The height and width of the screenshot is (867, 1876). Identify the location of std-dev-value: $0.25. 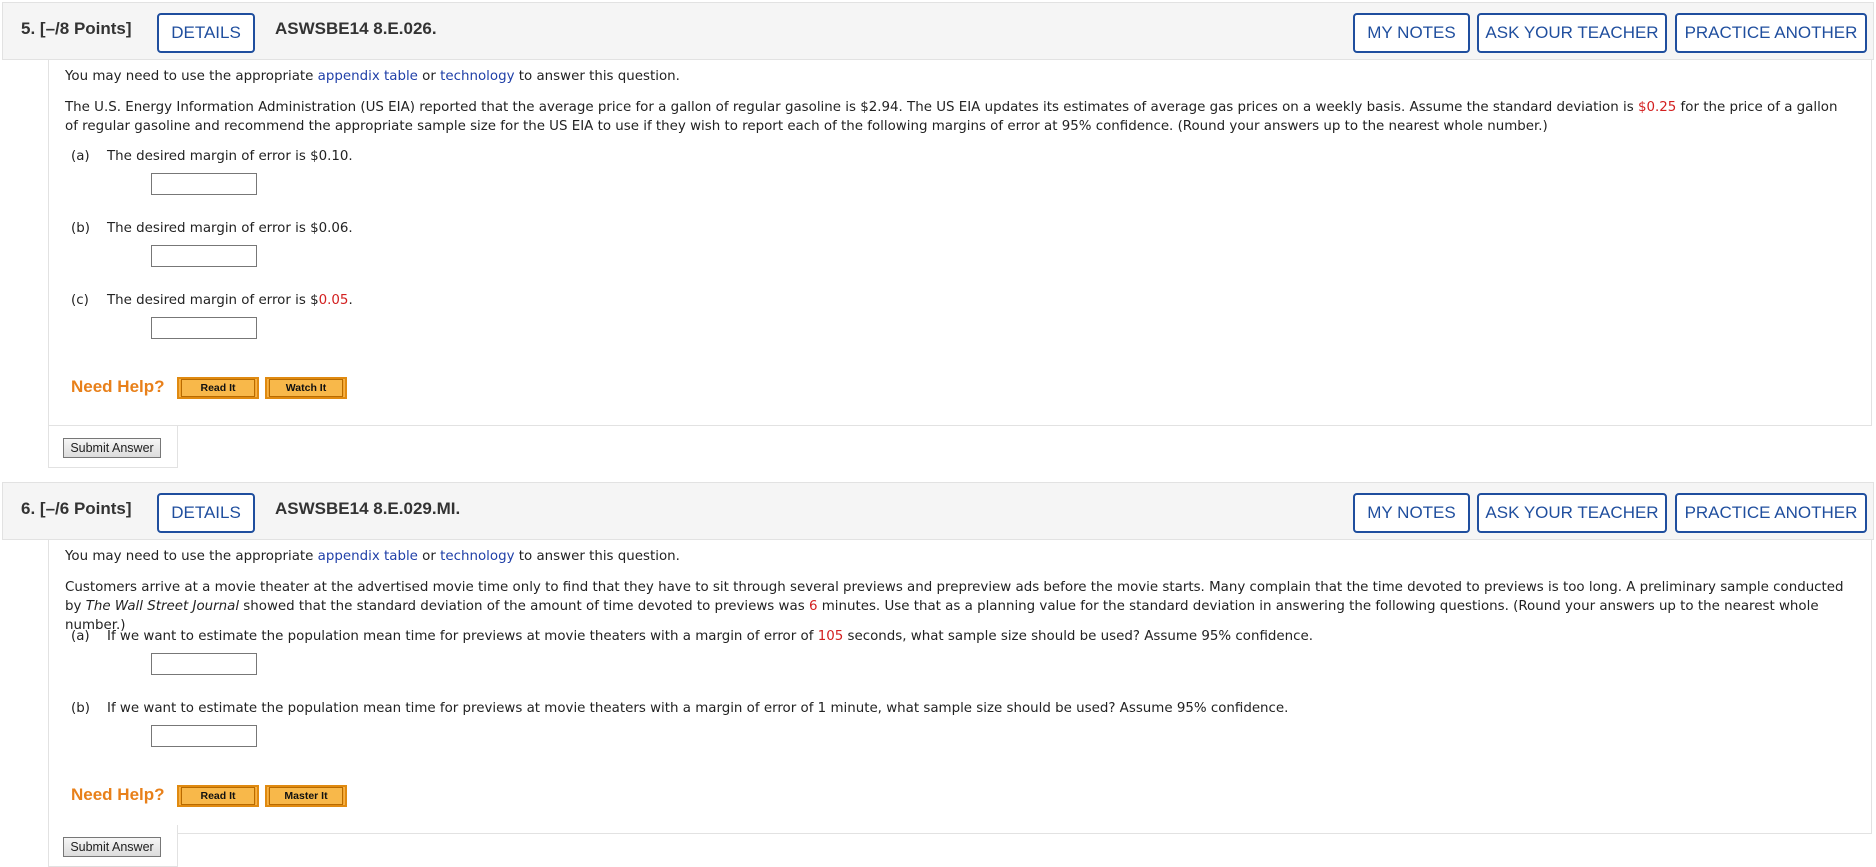
(1657, 107).